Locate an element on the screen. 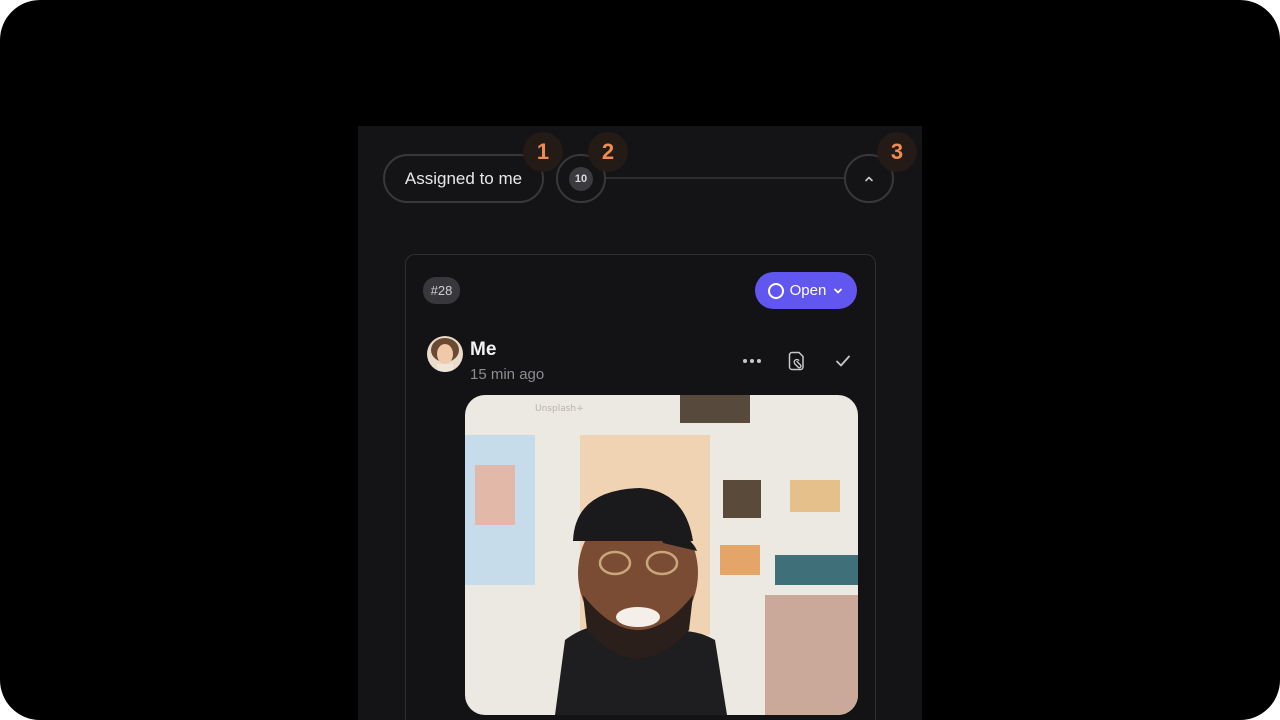  status-label: Open is located at coordinates (808, 290).